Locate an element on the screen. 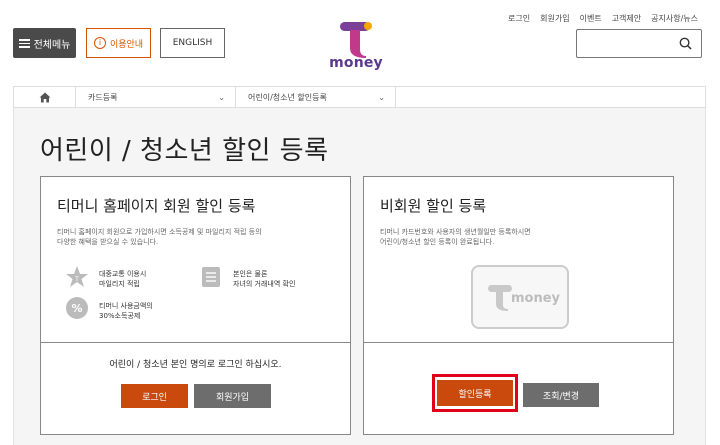 Image resolution: width=720 pixels, height=445 pixels. benefit-tax-line1: 티머니 사용금액의 is located at coordinates (126, 306).